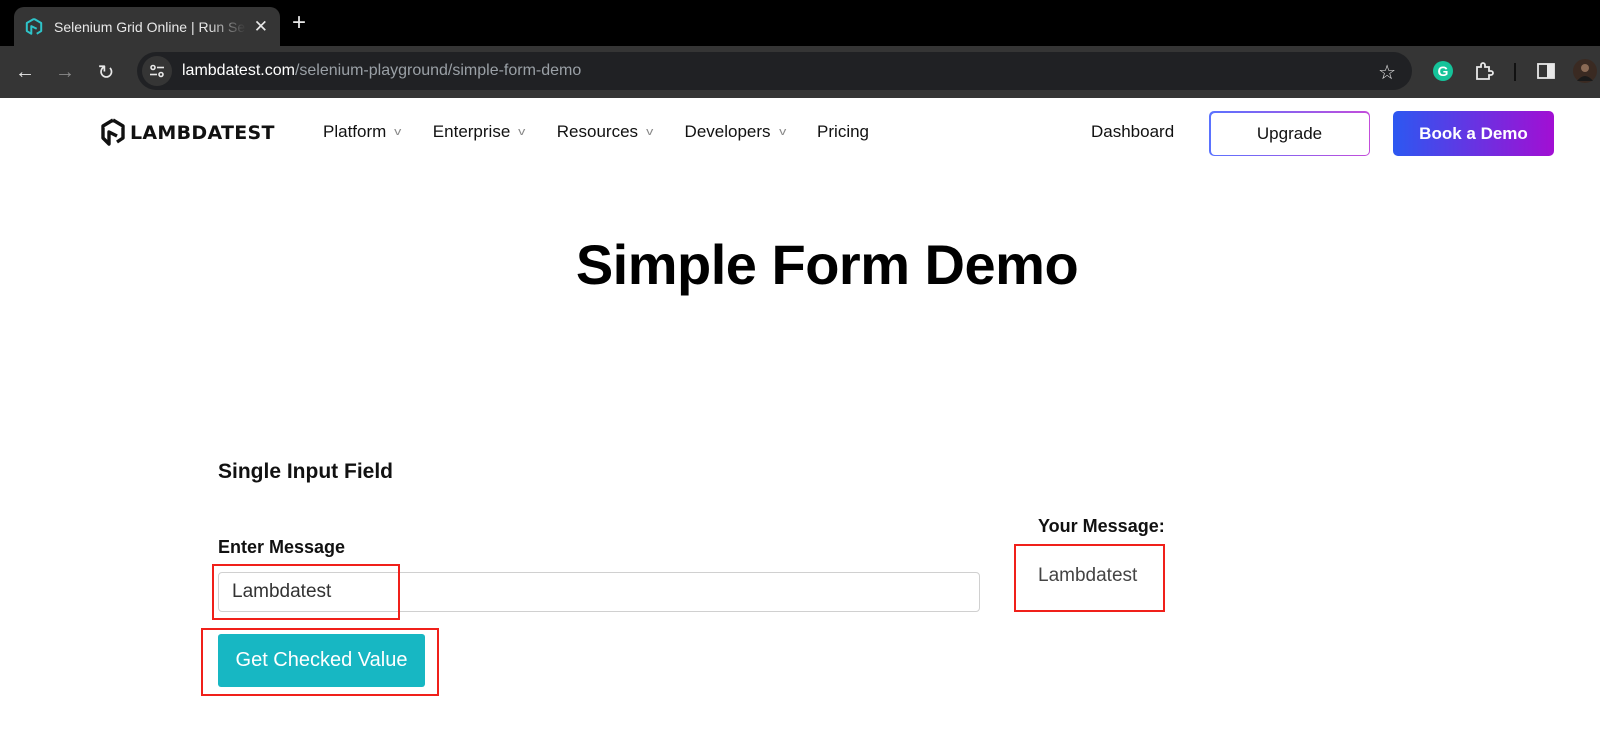 The width and height of the screenshot is (1600, 736). I want to click on upgrade-label: Upgrade, so click(1289, 133).